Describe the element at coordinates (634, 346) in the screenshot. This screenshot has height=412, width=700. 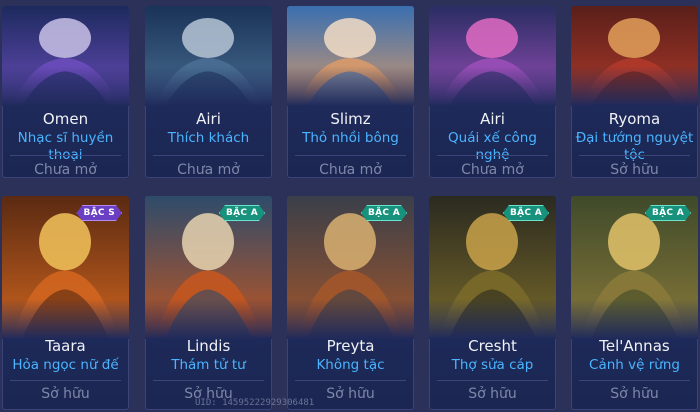
I see `hero-name: Tel'Annas` at that location.